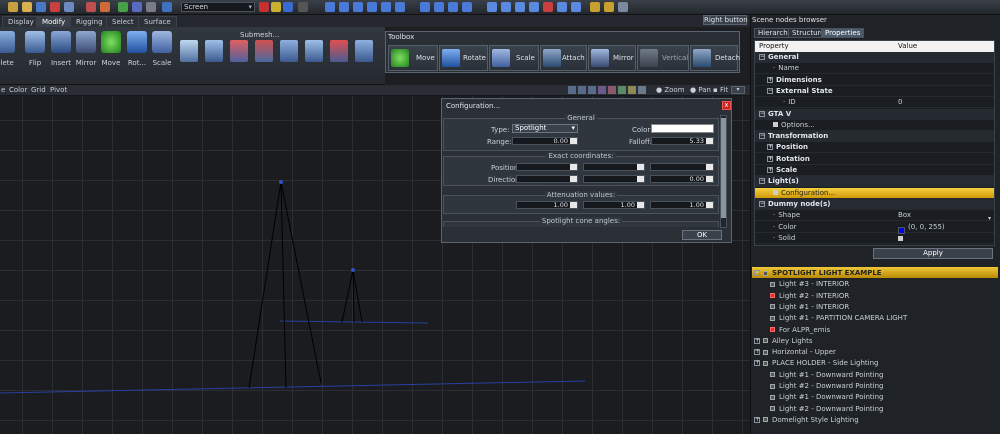 This screenshot has width=1000, height=434. I want to click on tree-node: + Alley Lights, so click(875, 340).